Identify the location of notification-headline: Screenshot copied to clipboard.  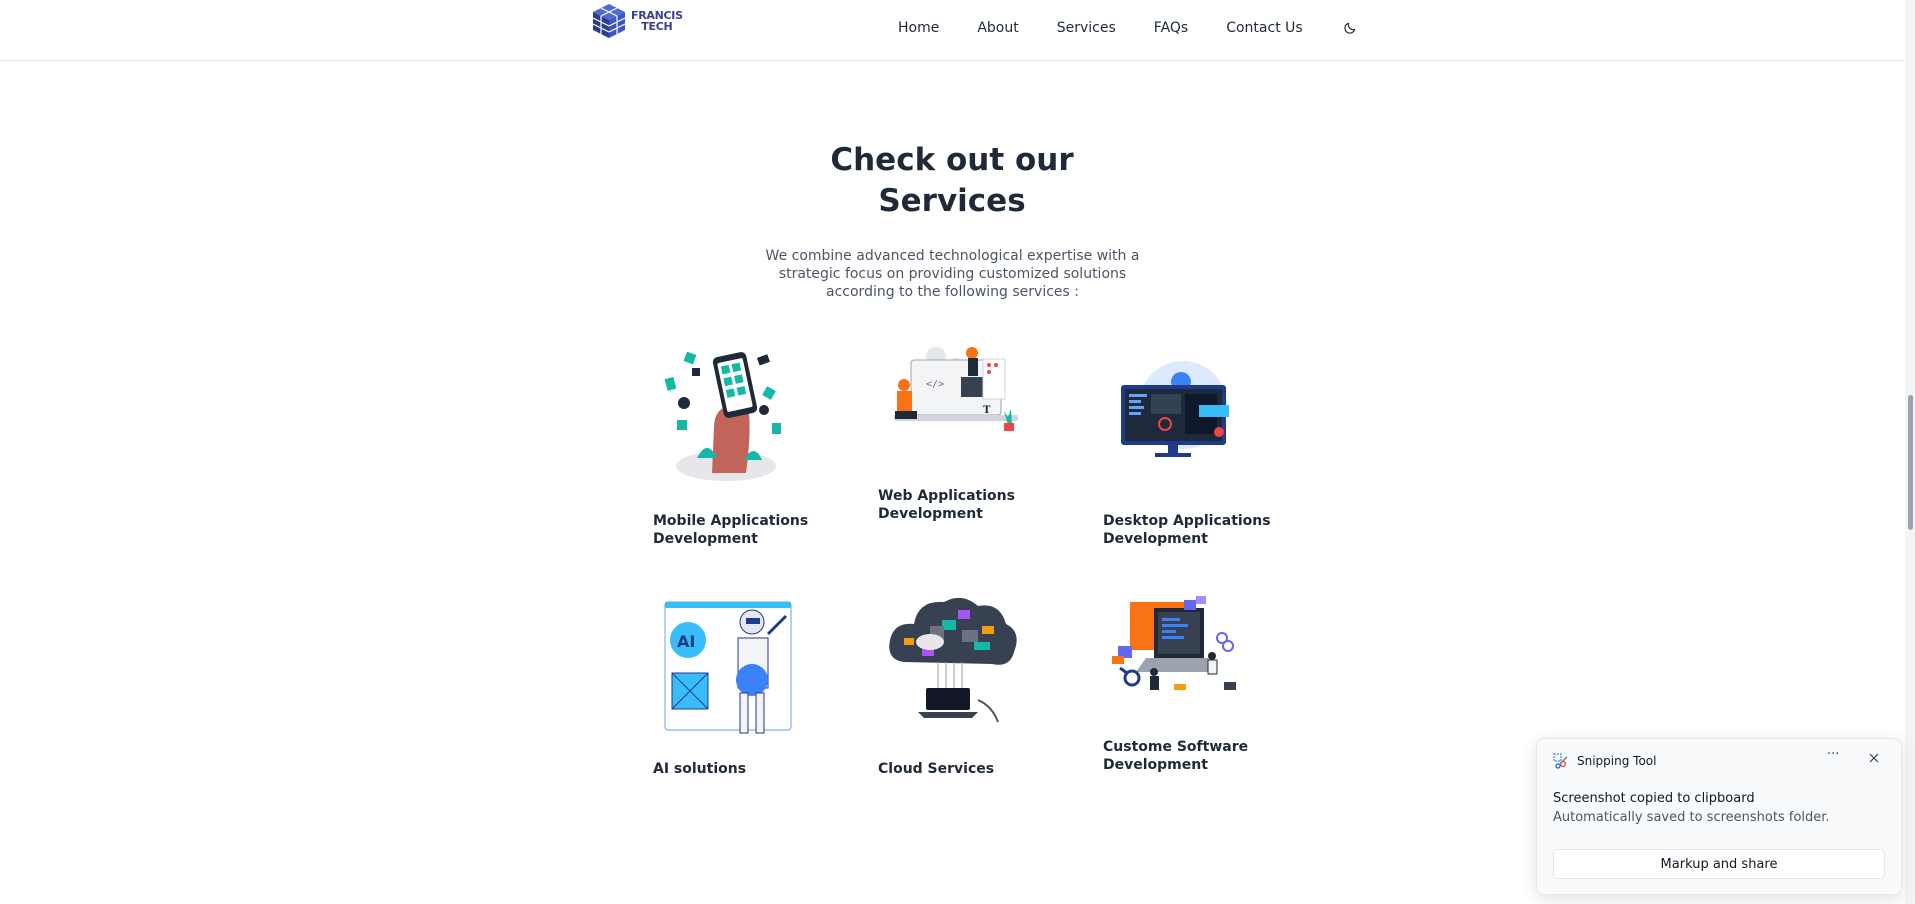
(1654, 798).